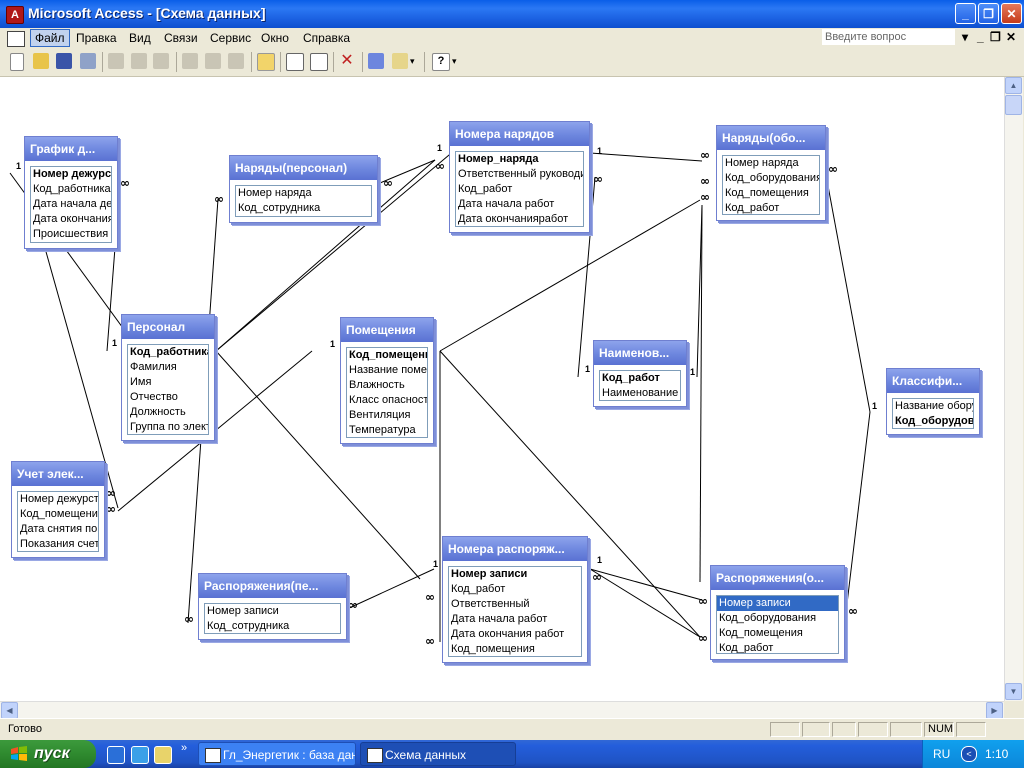  Describe the element at coordinates (116, 755) in the screenshot. I see `media-player-icon` at that location.